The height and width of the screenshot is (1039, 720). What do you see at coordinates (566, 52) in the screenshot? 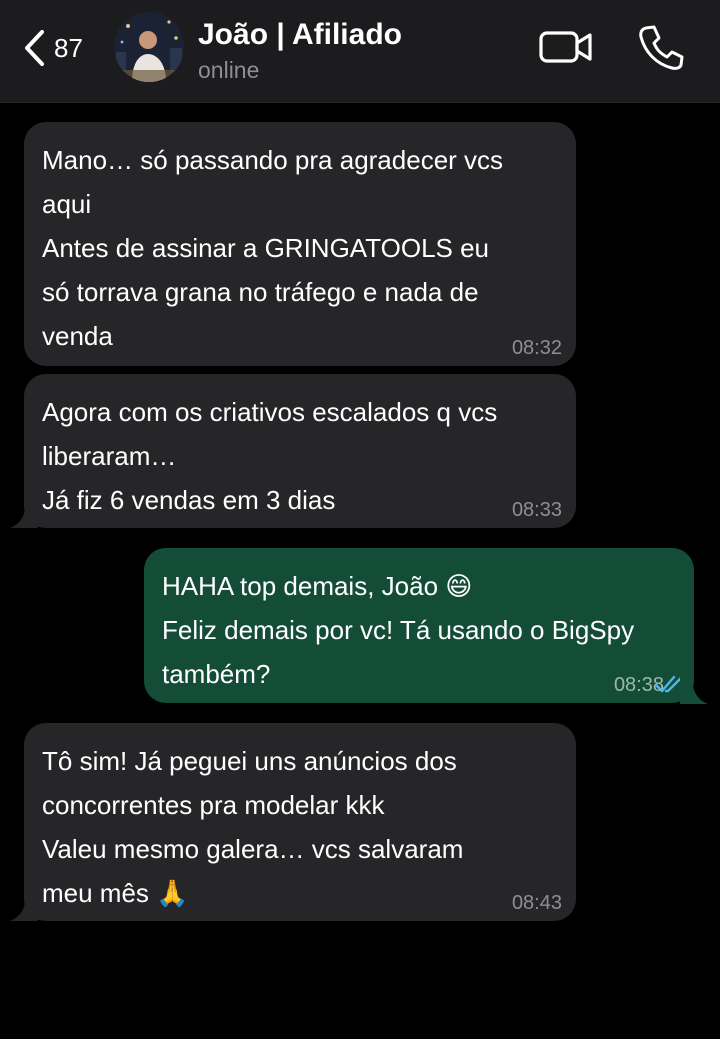
I see `video-camera-icon` at bounding box center [566, 52].